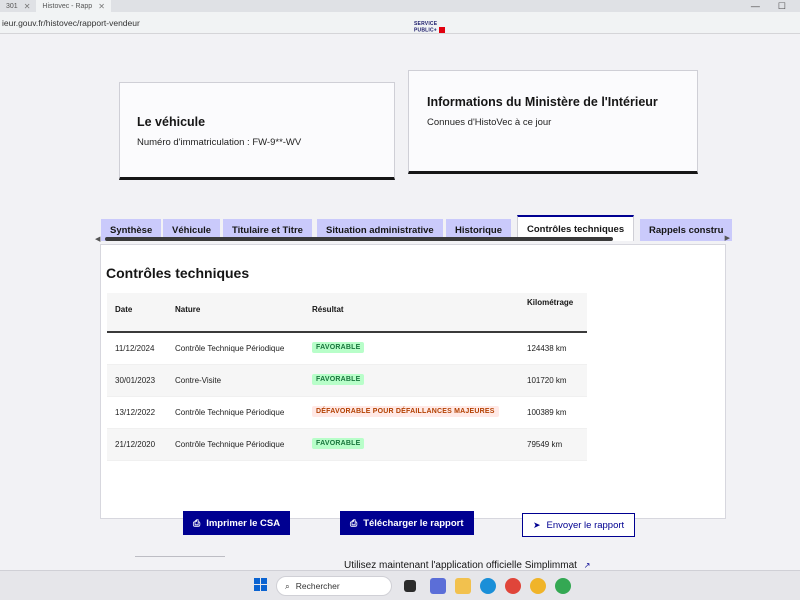 This screenshot has height=600, width=800. I want to click on scrollbar-thumb, so click(359, 239).